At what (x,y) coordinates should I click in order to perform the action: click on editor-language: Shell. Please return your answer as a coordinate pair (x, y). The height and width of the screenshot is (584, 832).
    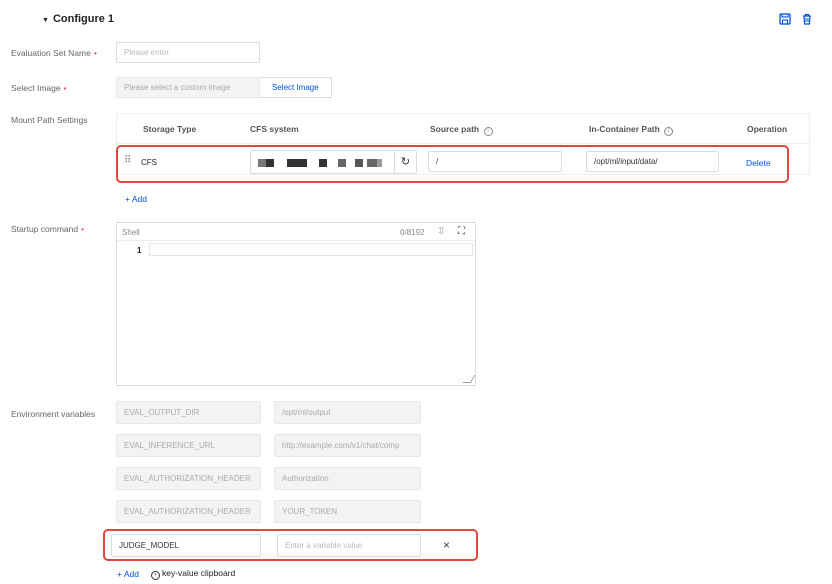
    Looking at the image, I should click on (131, 232).